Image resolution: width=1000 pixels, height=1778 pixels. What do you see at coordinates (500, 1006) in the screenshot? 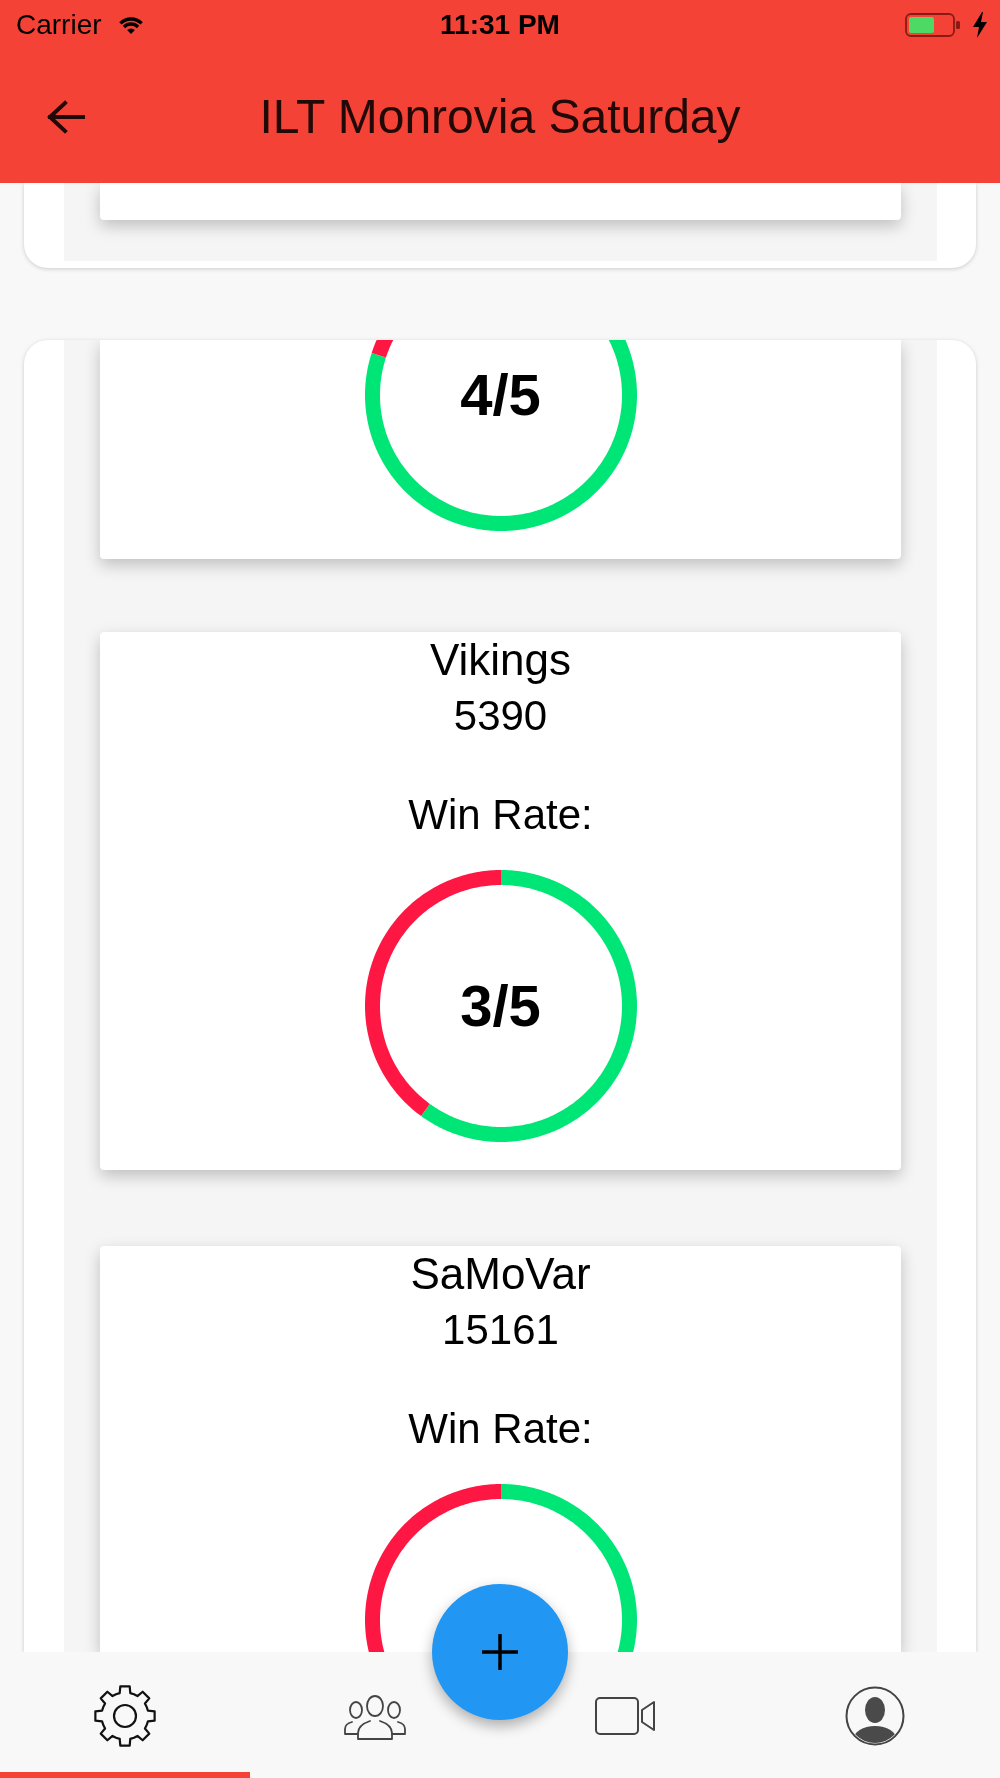
I see `win-rate-value: 3/5` at bounding box center [500, 1006].